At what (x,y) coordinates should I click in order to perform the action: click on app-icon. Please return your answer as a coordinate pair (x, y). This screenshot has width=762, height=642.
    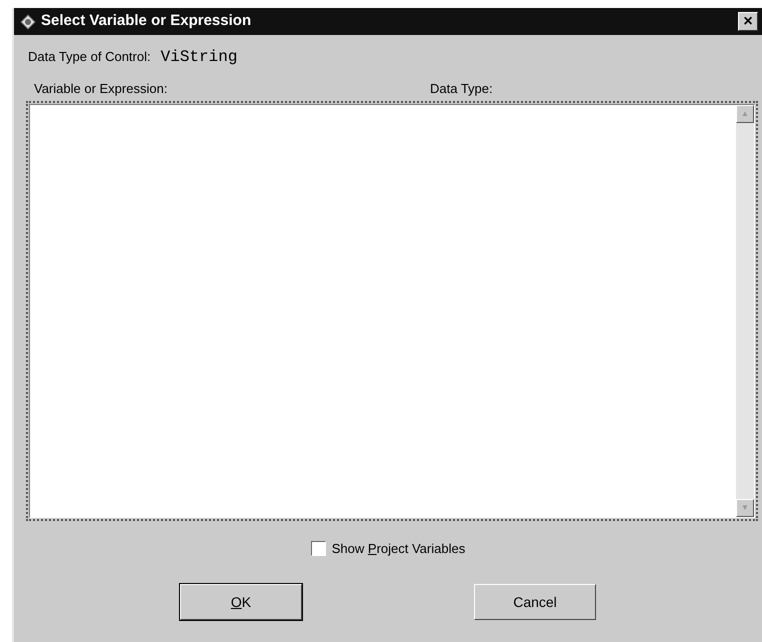
    Looking at the image, I should click on (28, 22).